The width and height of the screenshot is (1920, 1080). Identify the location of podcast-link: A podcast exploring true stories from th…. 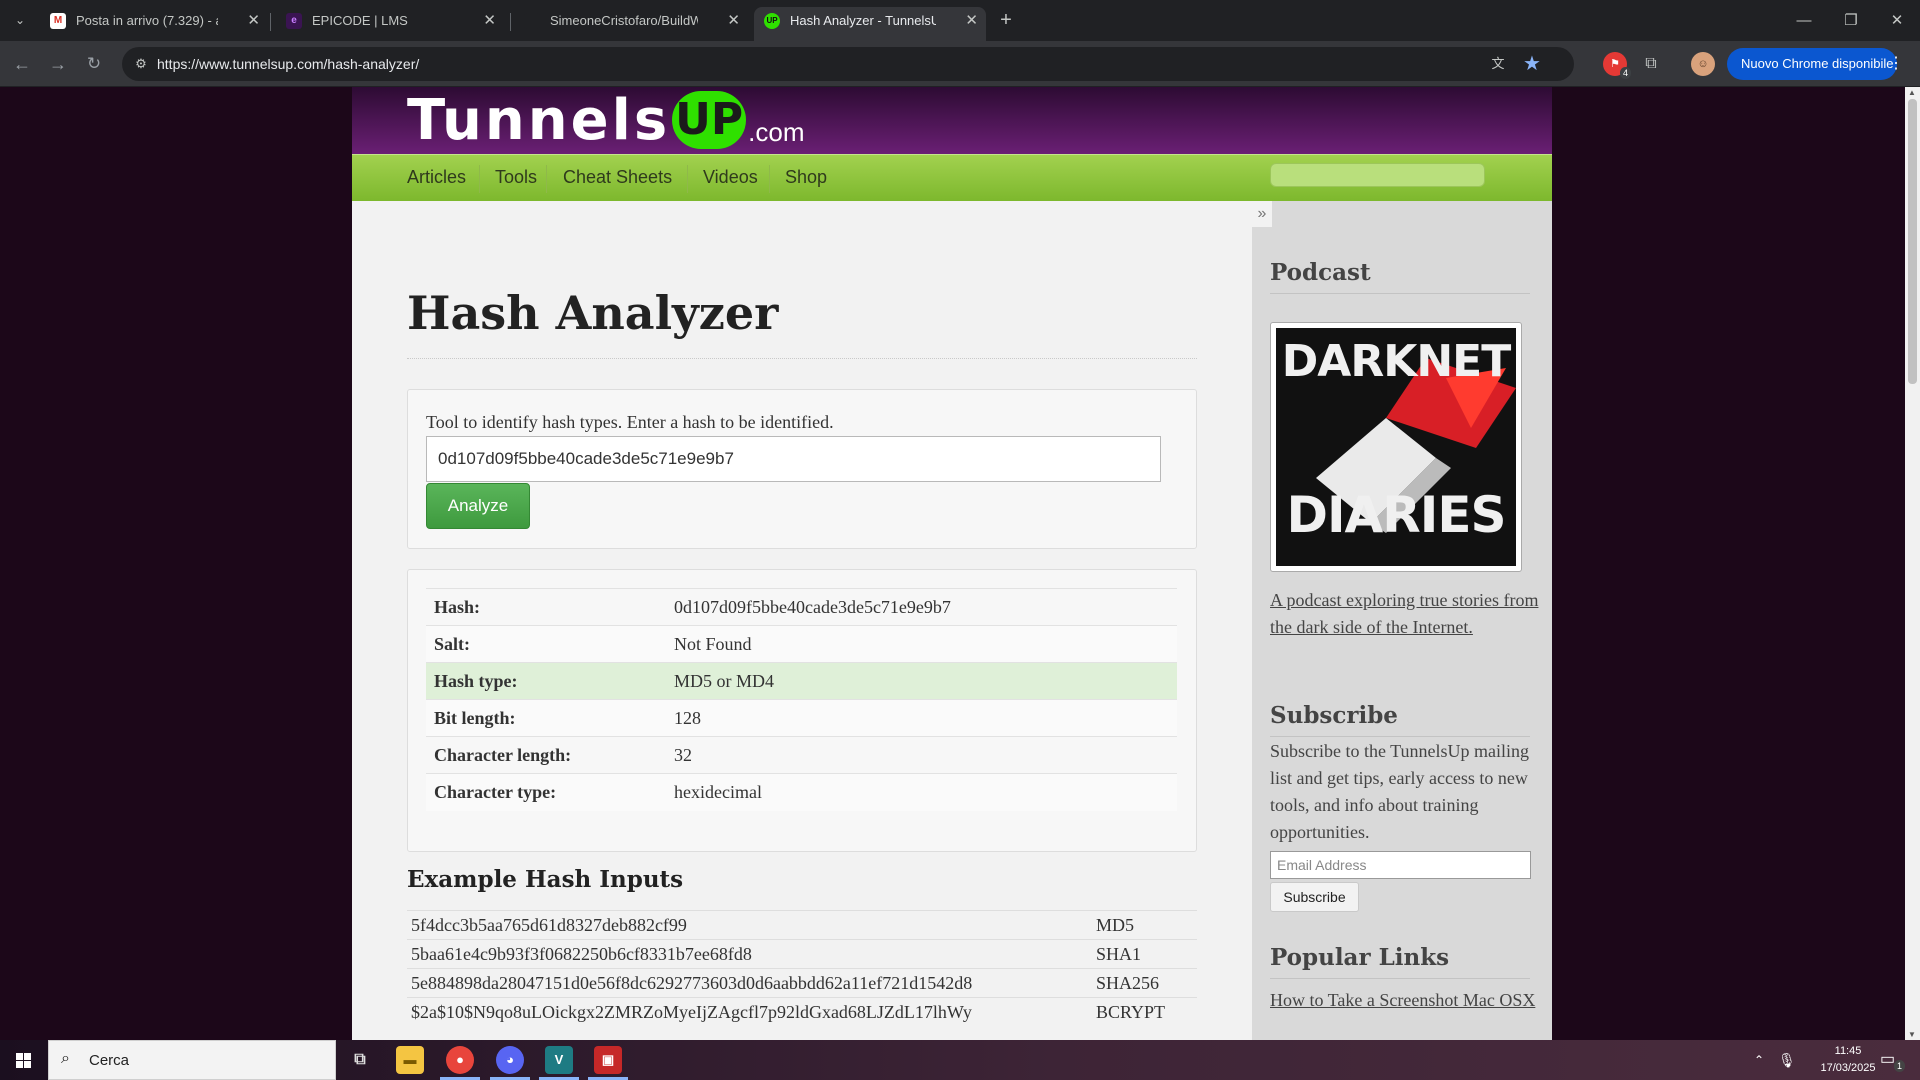
(1405, 614).